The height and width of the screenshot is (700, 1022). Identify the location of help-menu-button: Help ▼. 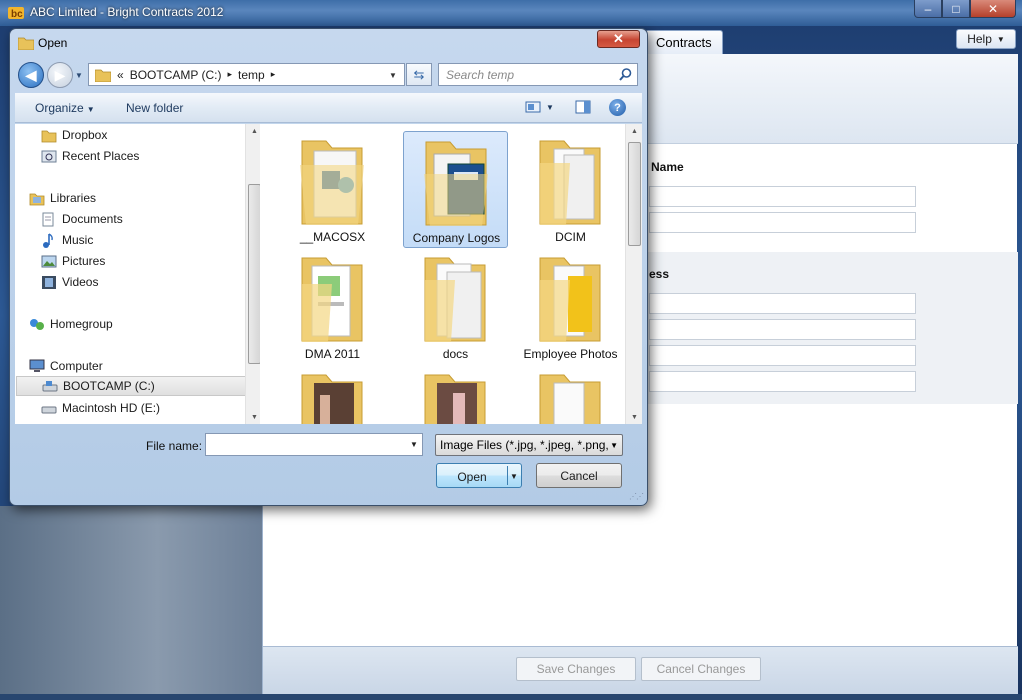
(986, 39).